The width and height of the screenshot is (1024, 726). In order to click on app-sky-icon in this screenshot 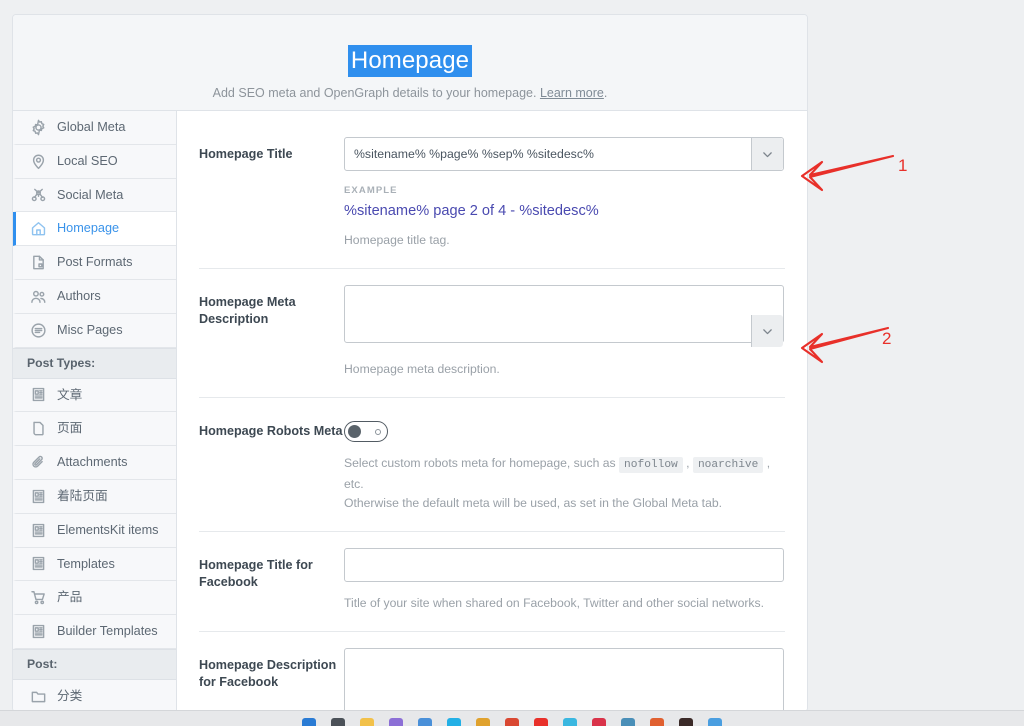, I will do `click(715, 722)`.